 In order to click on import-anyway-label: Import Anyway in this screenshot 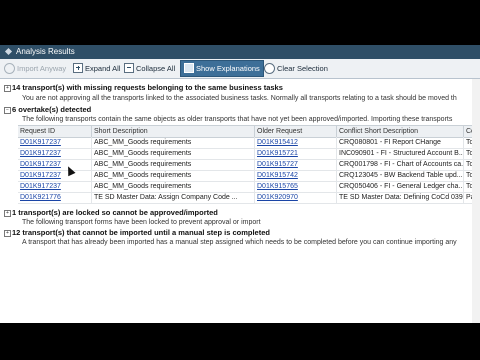, I will do `click(42, 68)`.